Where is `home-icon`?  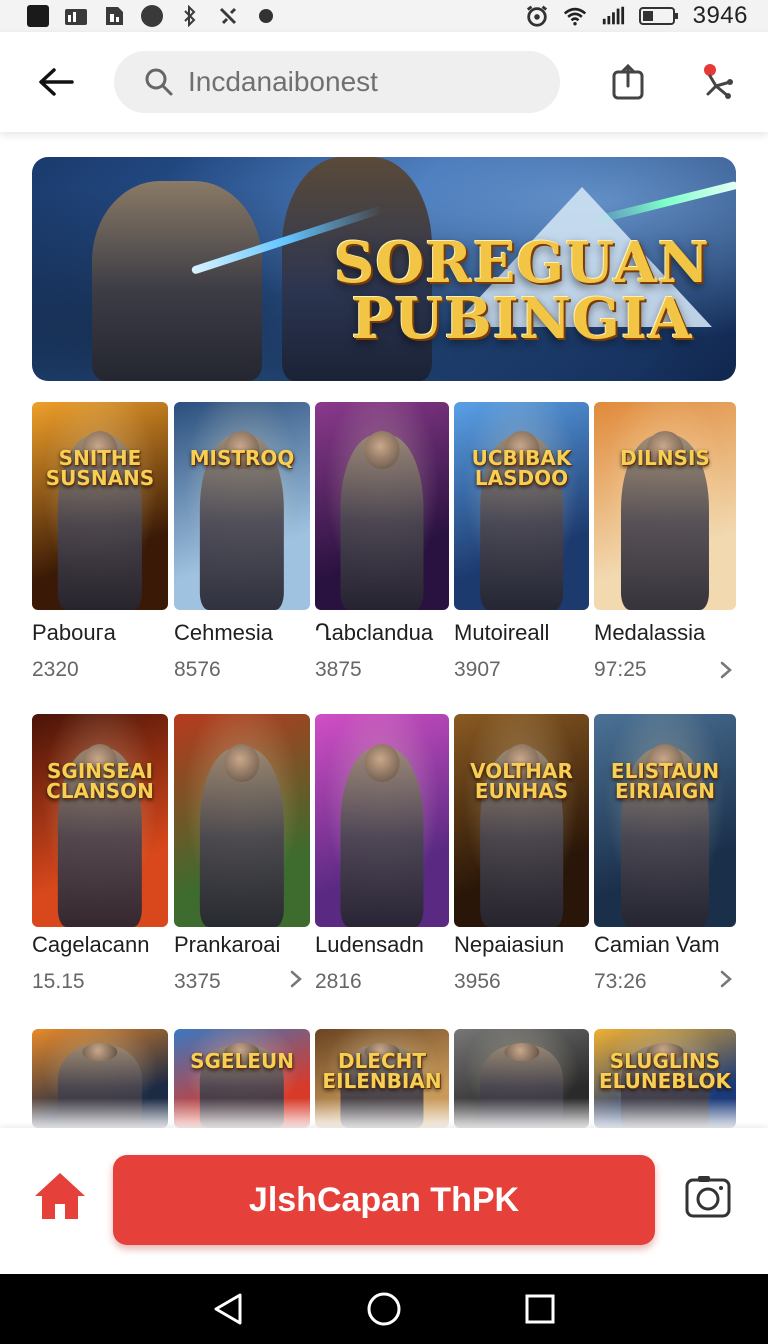 home-icon is located at coordinates (60, 1196).